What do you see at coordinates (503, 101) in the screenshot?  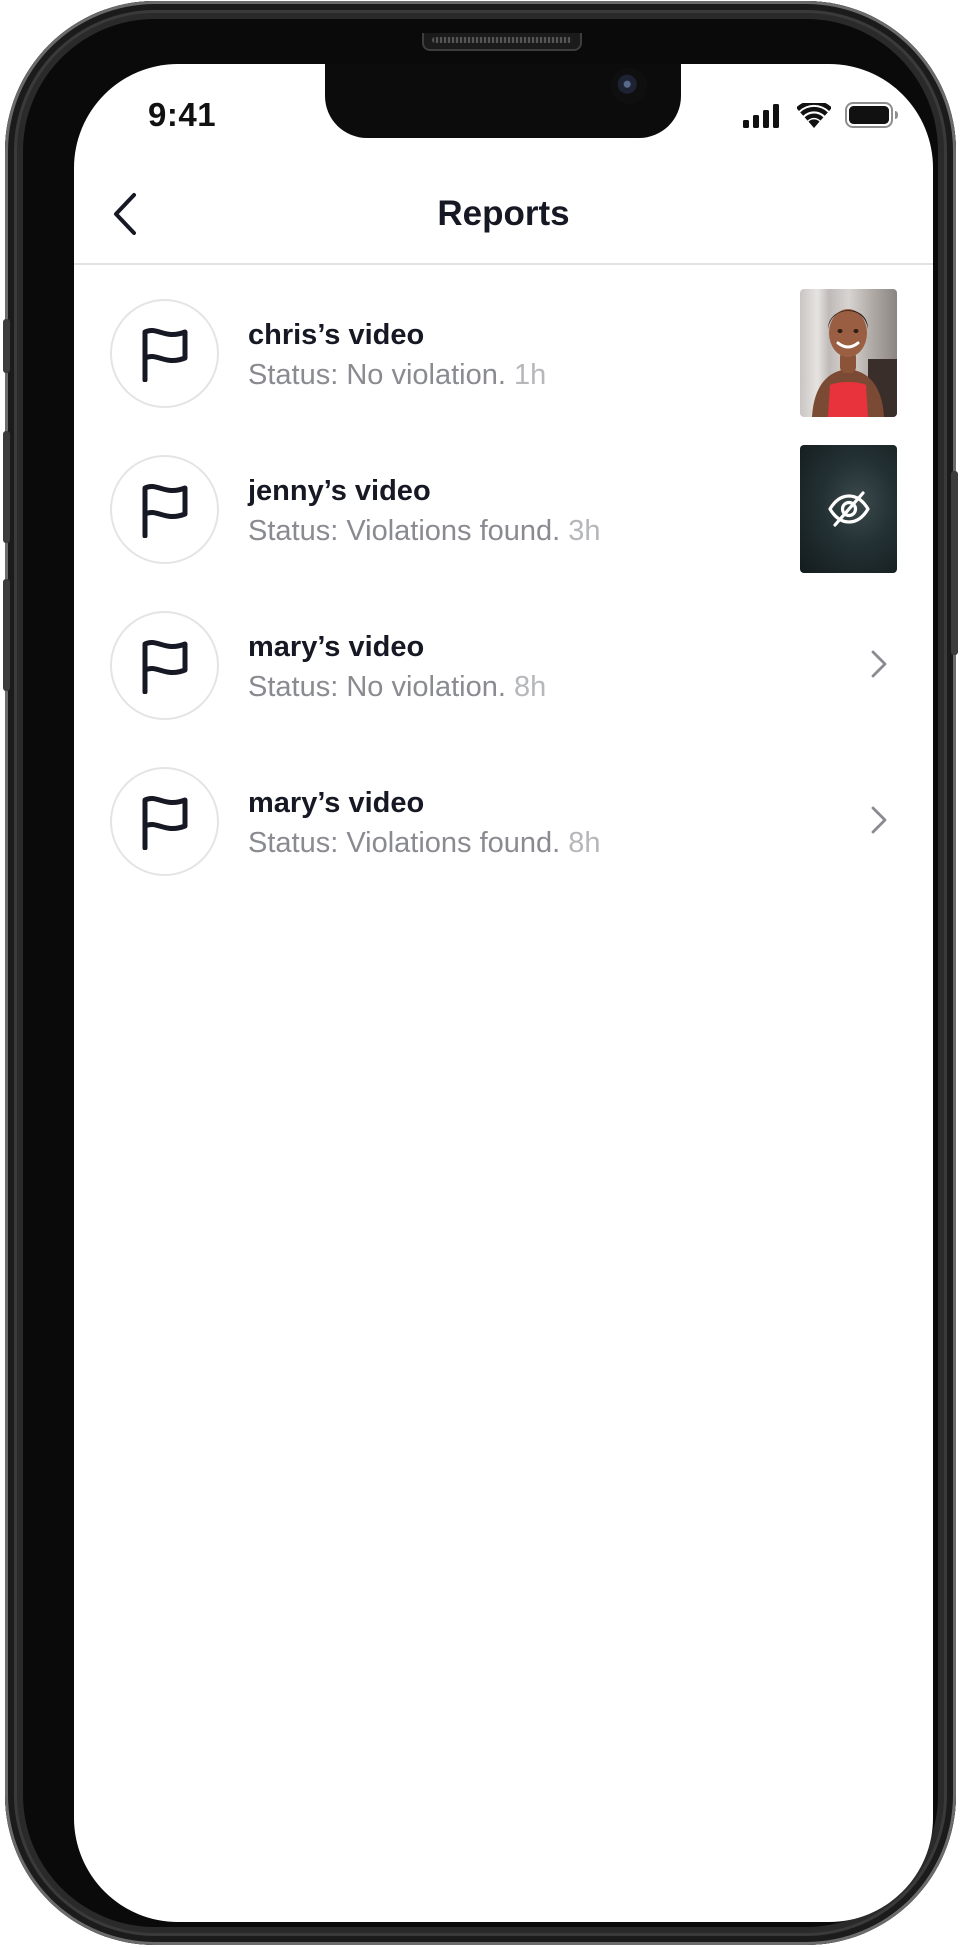 I see `notch` at bounding box center [503, 101].